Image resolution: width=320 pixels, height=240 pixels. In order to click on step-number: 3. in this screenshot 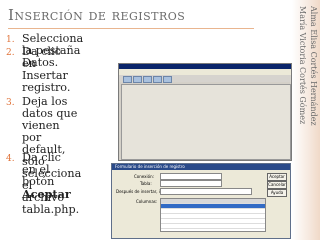, I will do `click(10, 103)`.